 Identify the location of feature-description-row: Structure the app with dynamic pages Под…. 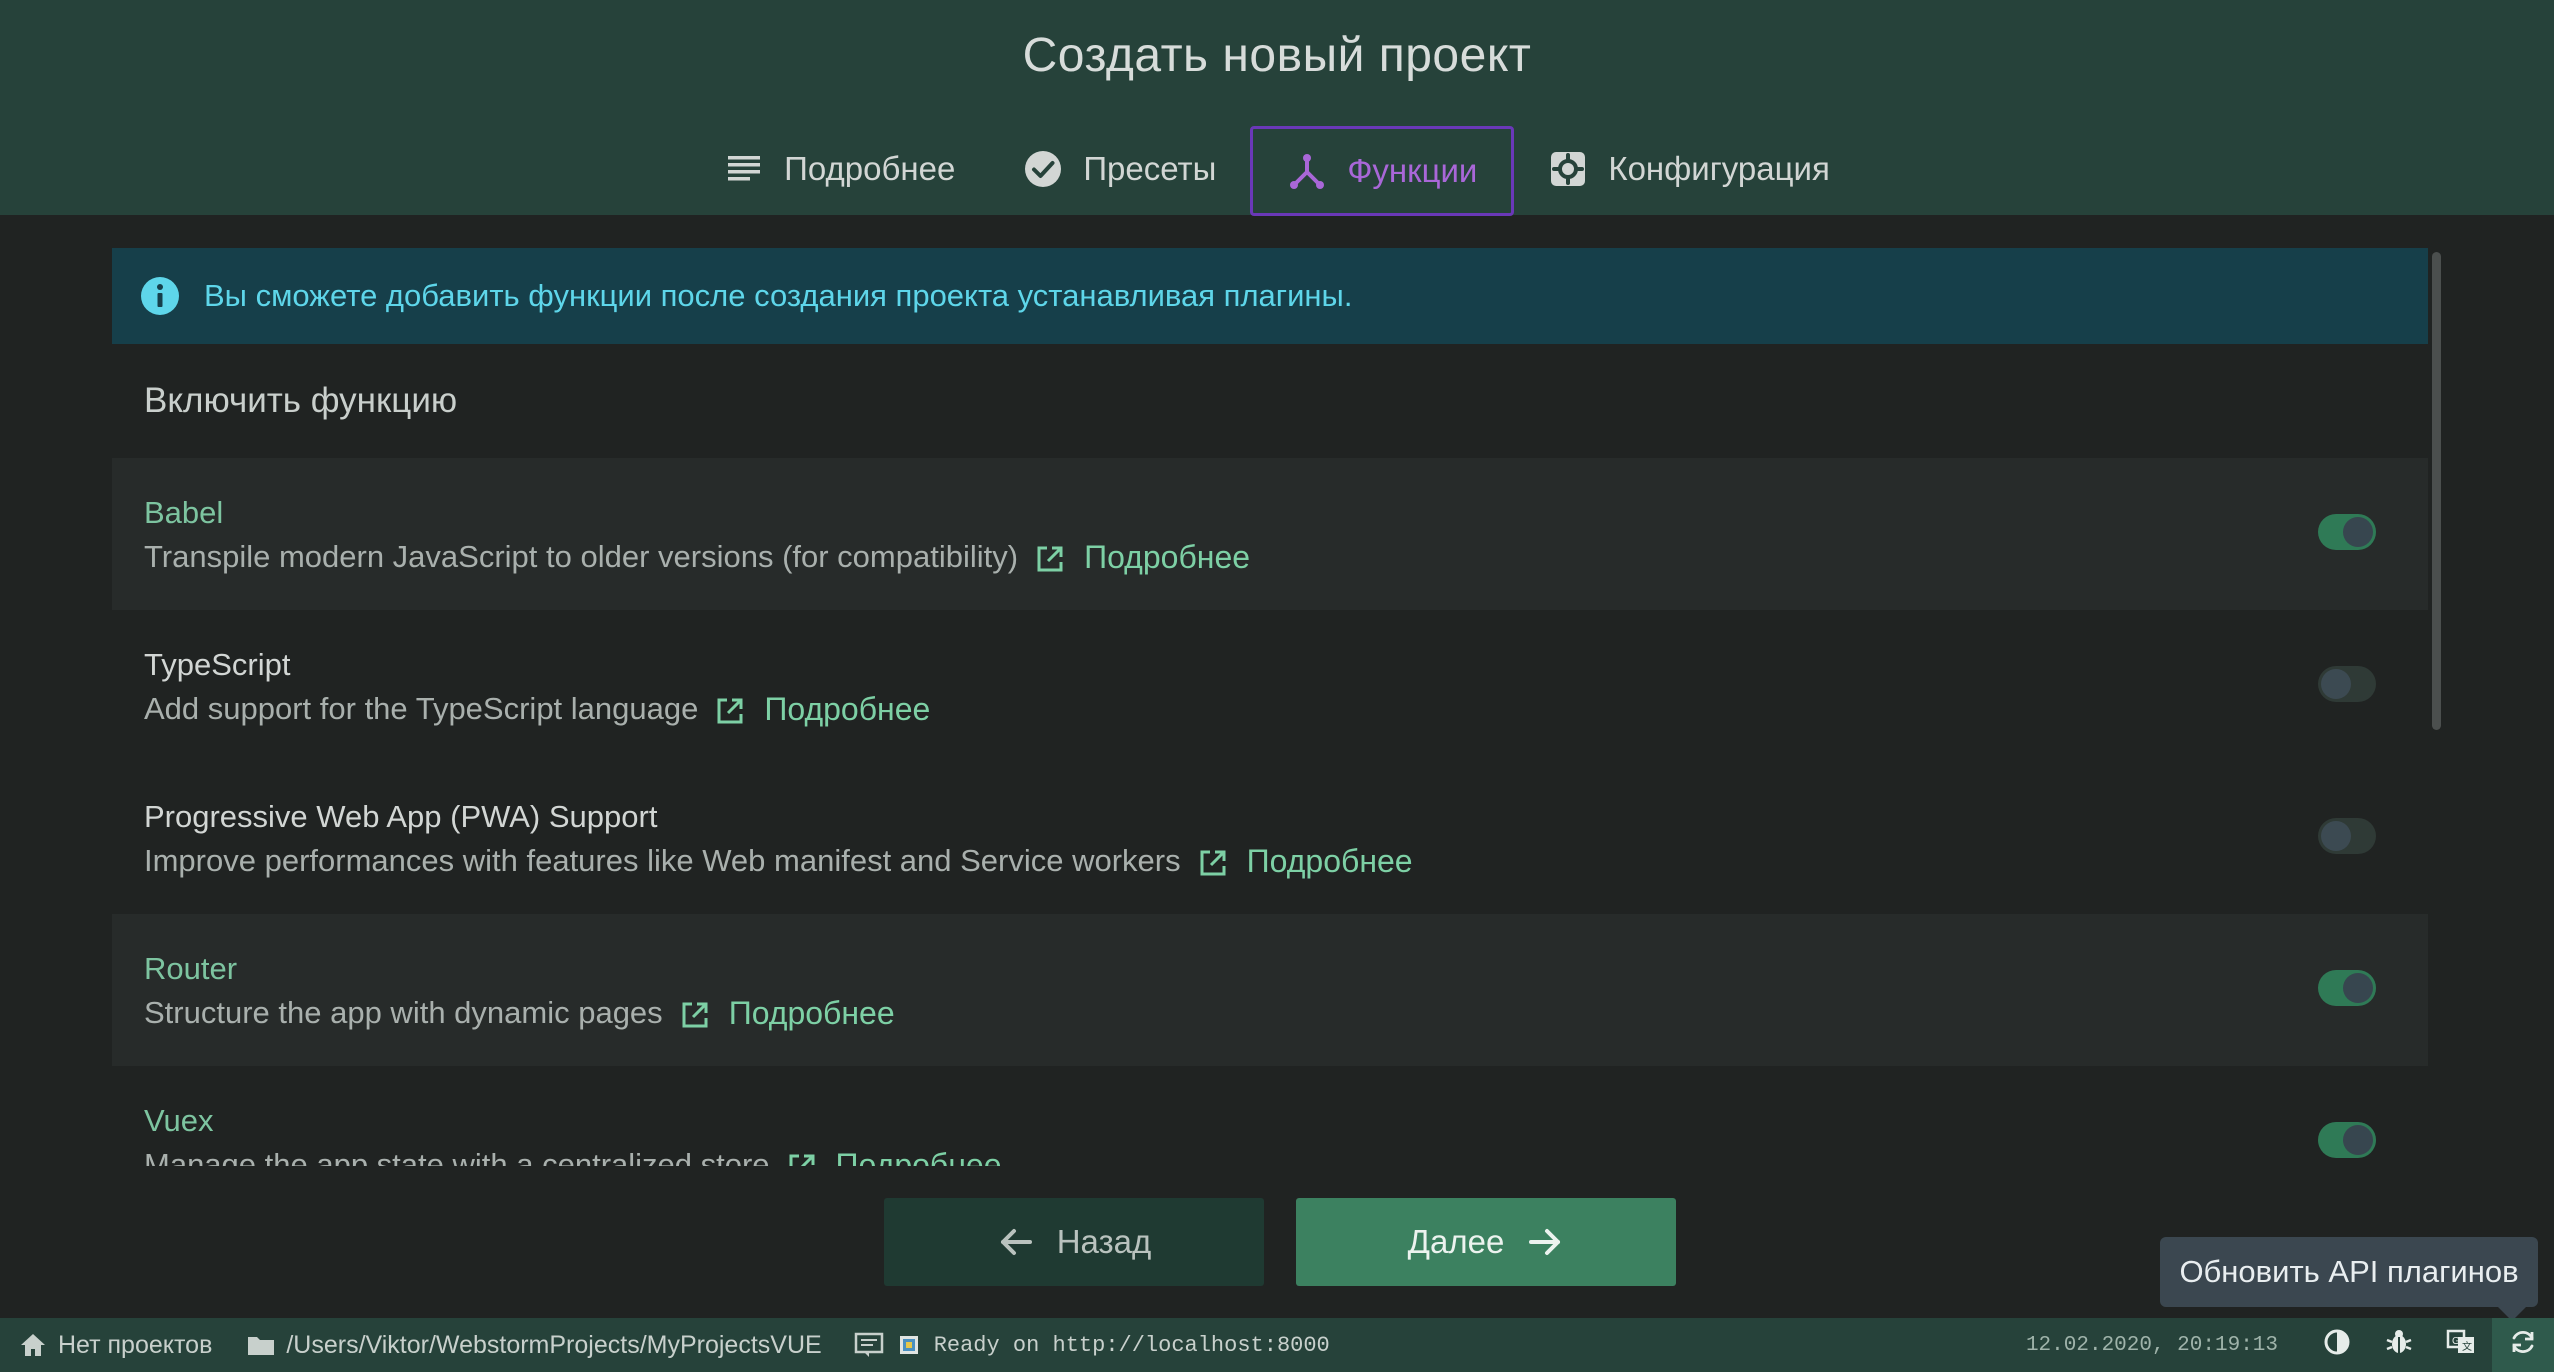
(1286, 1013).